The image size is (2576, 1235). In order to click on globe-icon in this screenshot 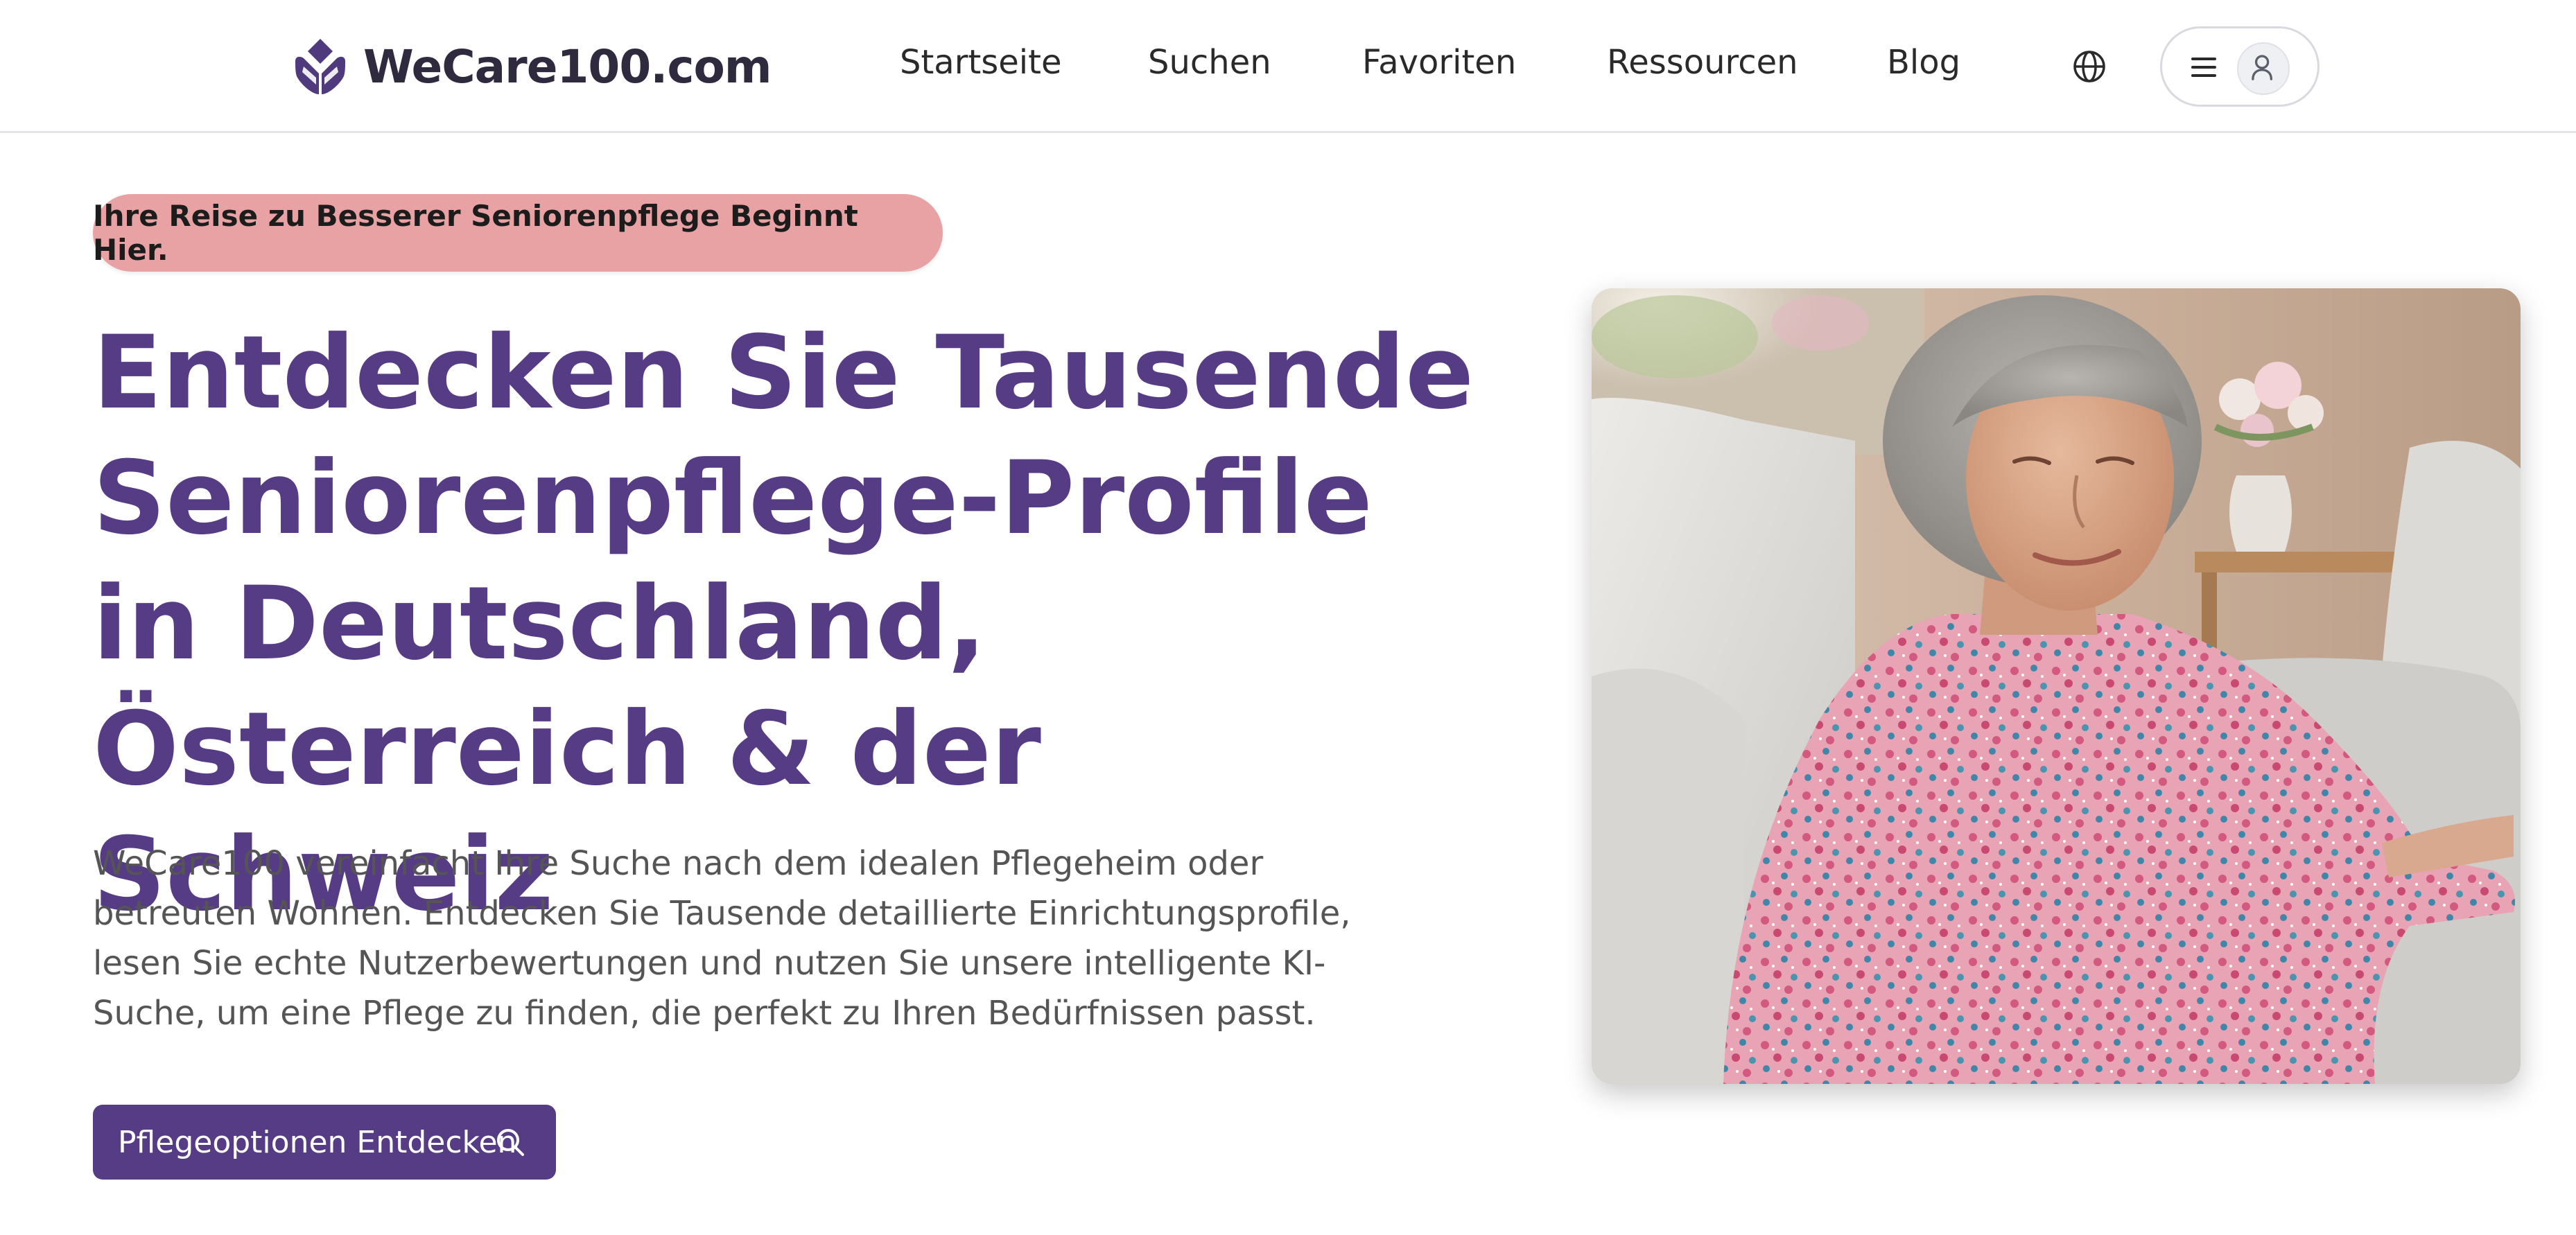, I will do `click(2089, 67)`.